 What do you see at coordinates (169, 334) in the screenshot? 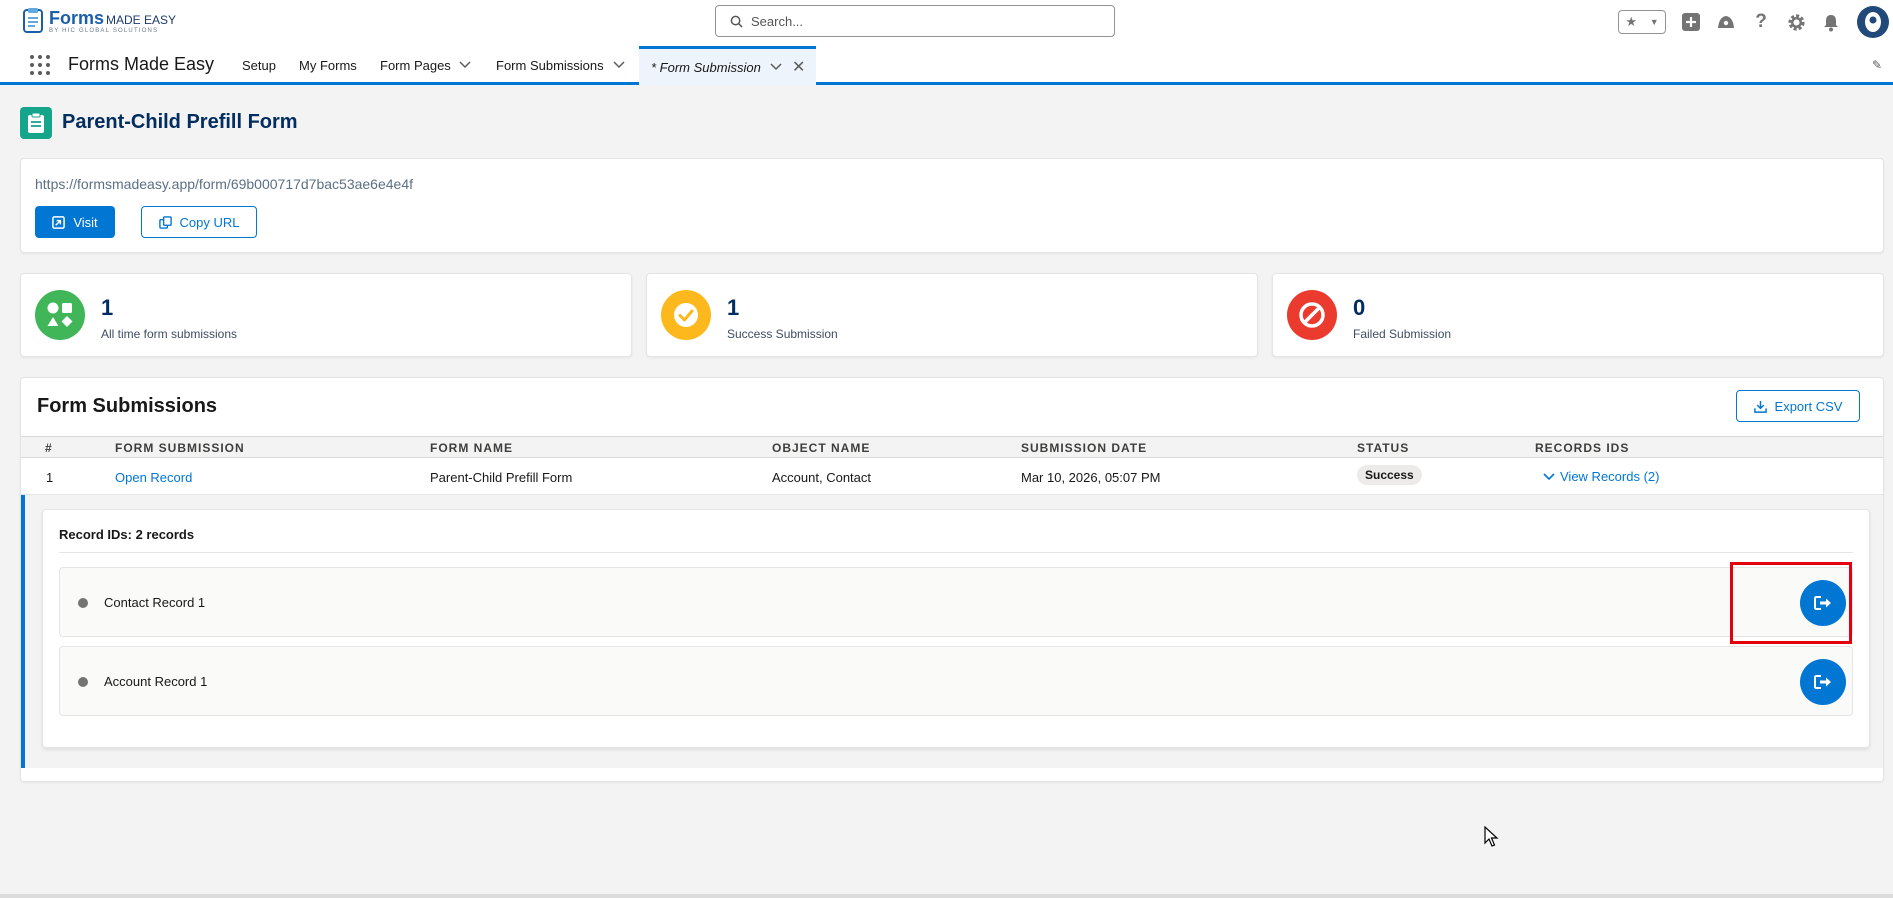
I see `stat-label: All time form submissions` at bounding box center [169, 334].